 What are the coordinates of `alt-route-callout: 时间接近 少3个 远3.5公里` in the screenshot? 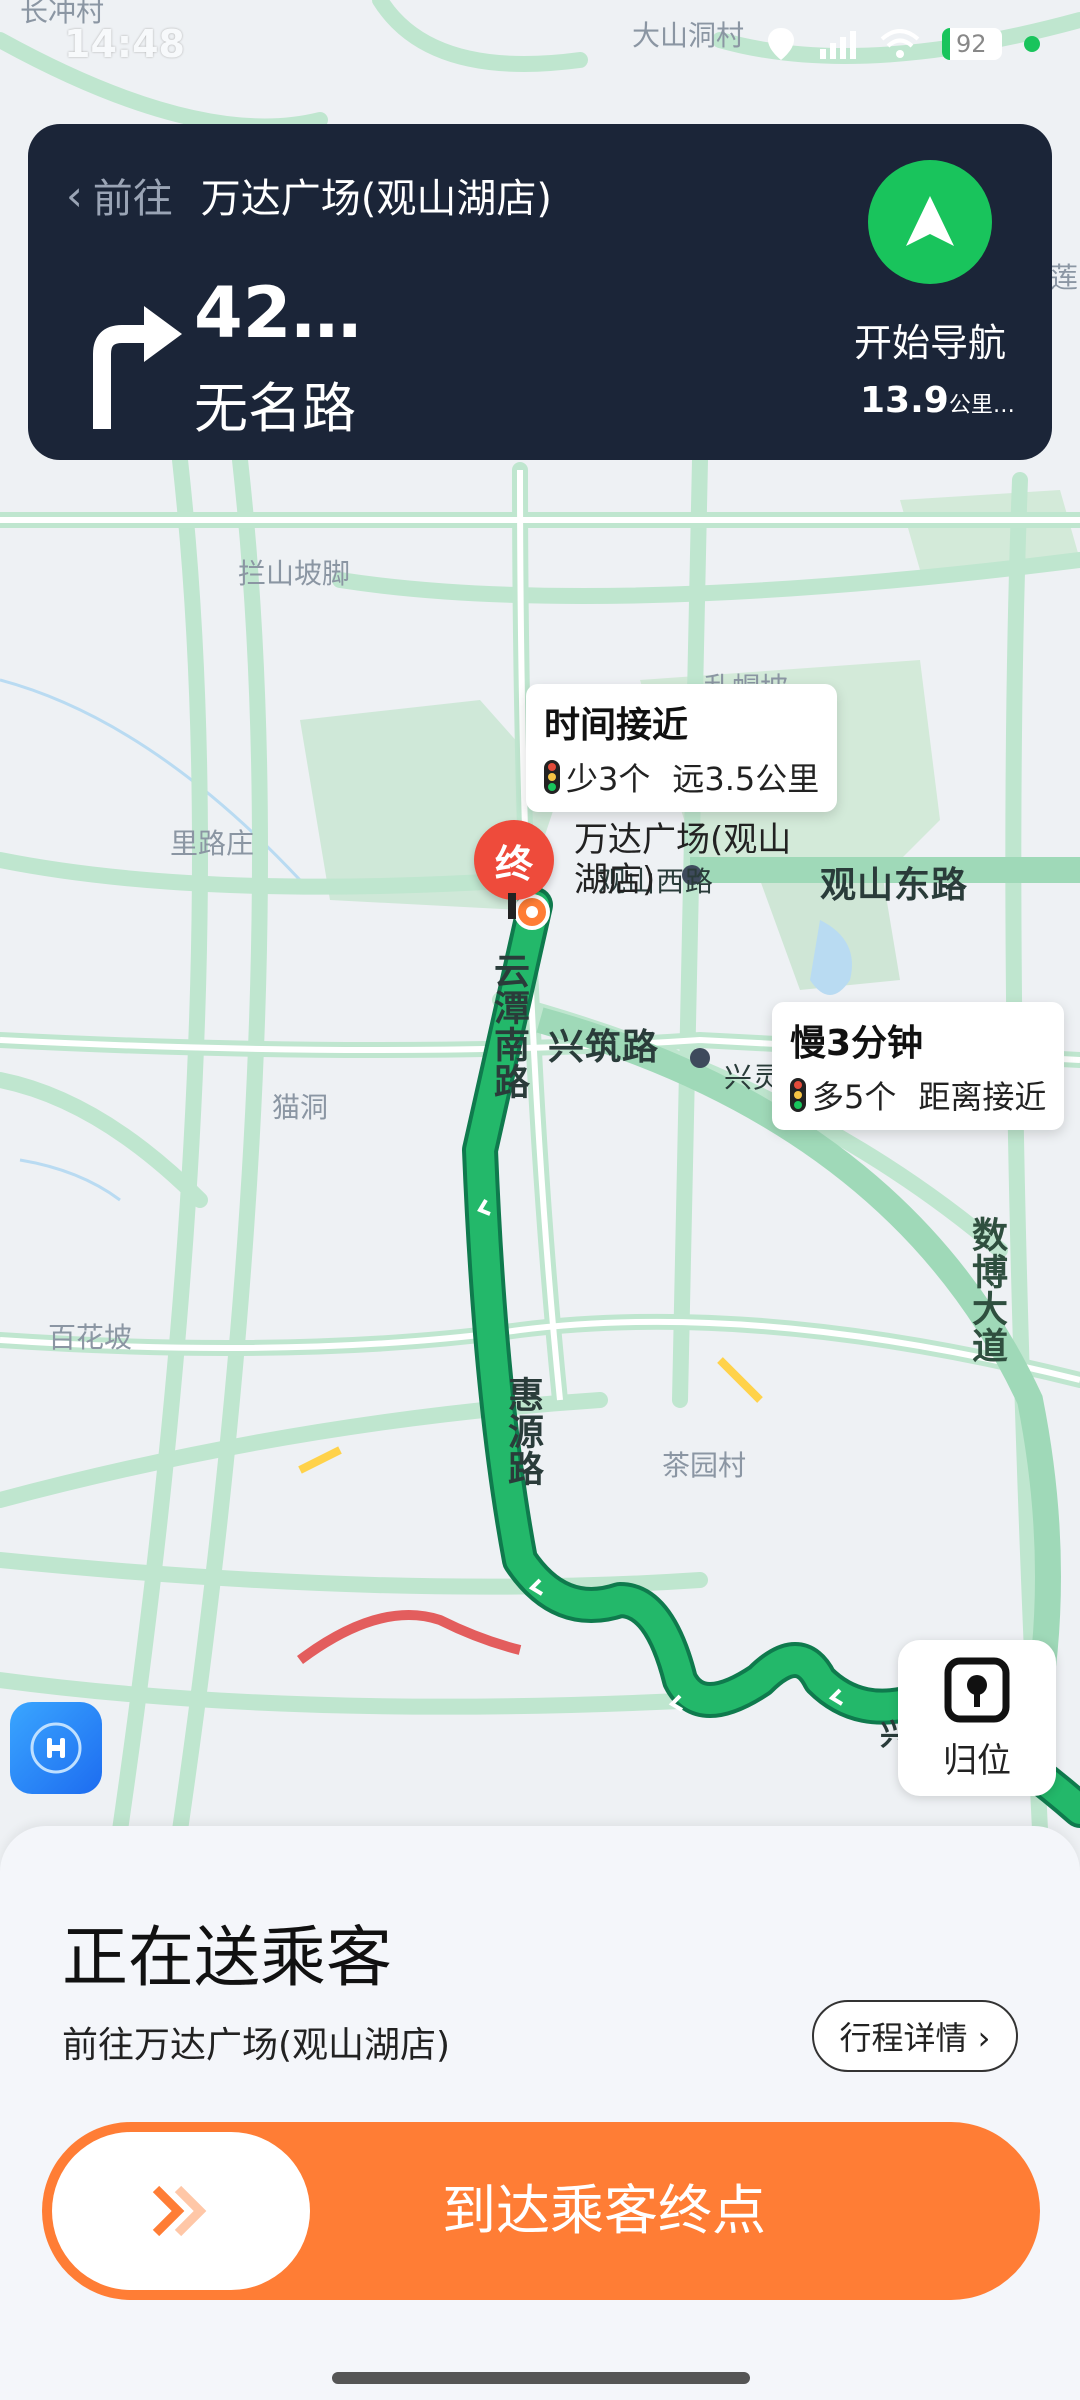 It's located at (682, 748).